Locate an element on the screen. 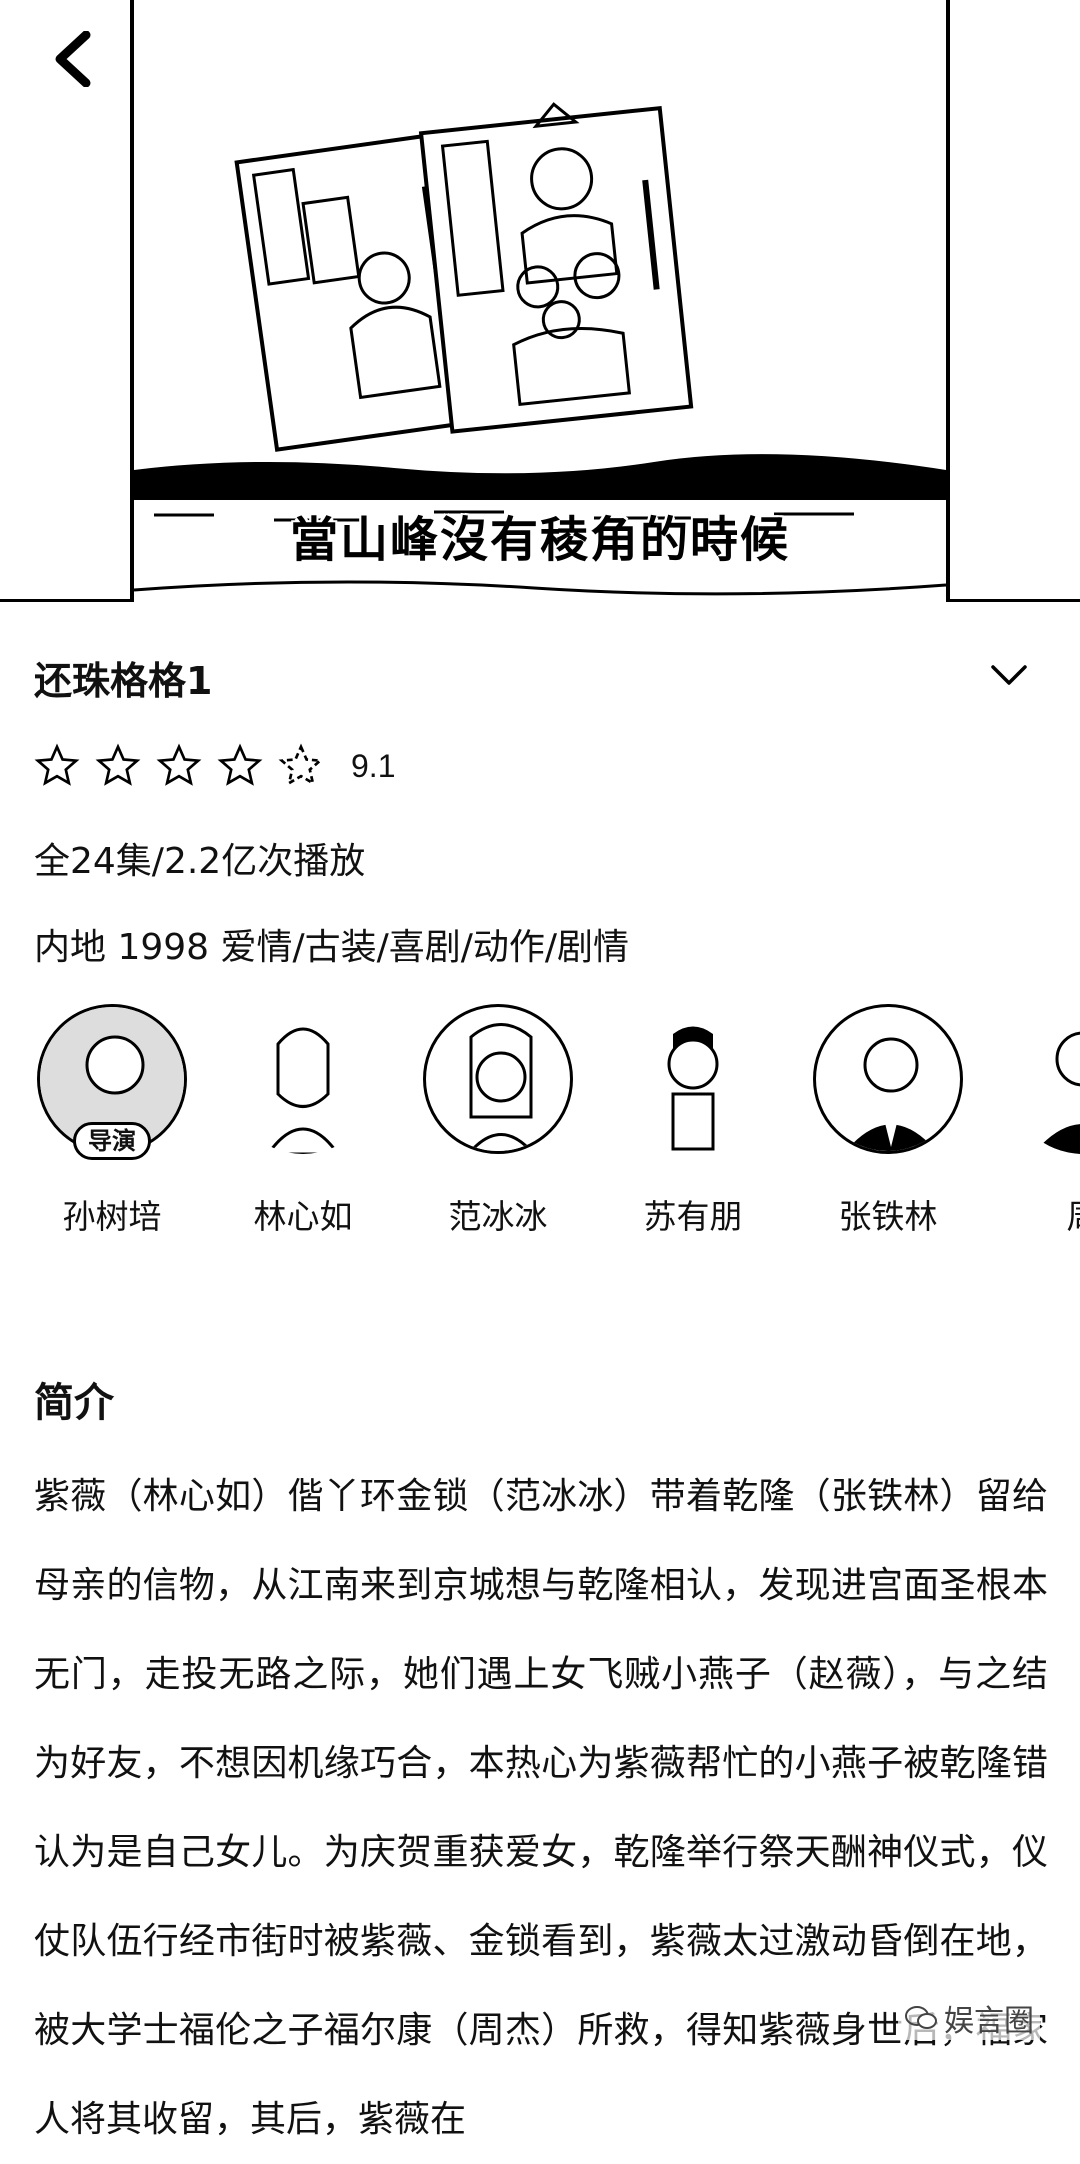 This screenshot has width=1080, height=2164. cast-item: 张铁林 is located at coordinates (888, 1121).